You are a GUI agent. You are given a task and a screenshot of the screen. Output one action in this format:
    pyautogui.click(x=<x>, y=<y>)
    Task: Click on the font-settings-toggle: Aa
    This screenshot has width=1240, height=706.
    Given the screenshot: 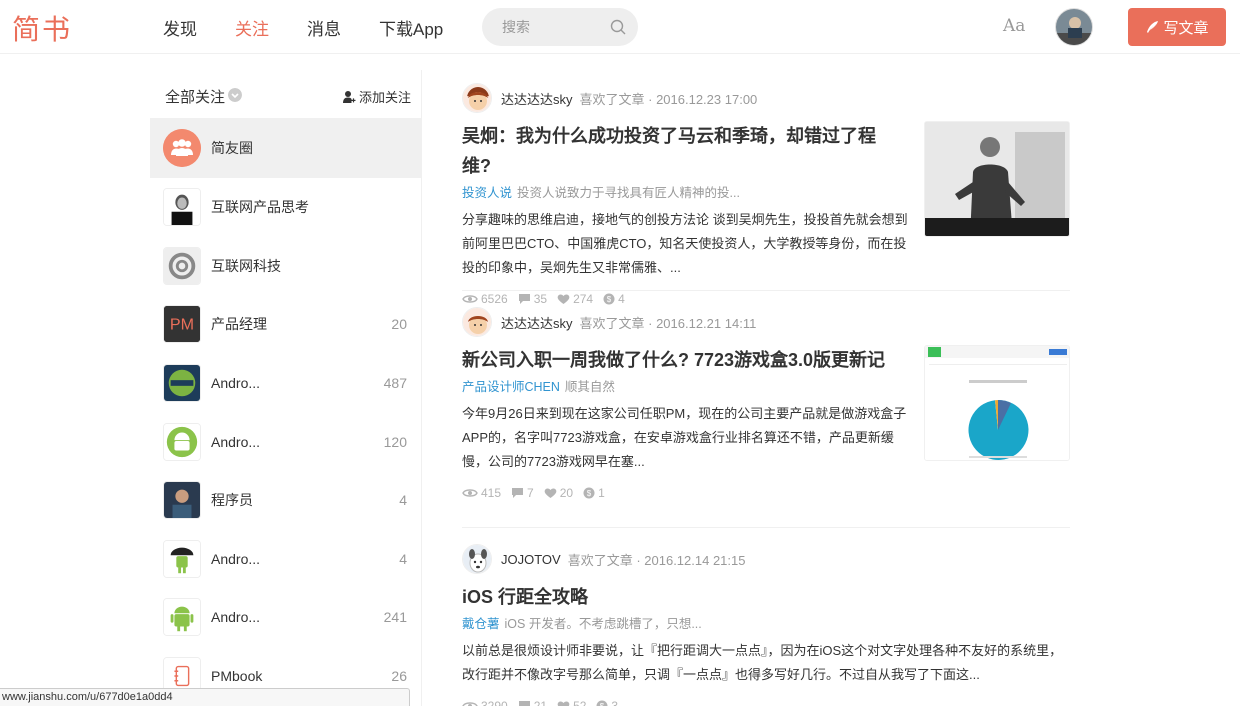 What is the action you would take?
    pyautogui.click(x=1014, y=26)
    